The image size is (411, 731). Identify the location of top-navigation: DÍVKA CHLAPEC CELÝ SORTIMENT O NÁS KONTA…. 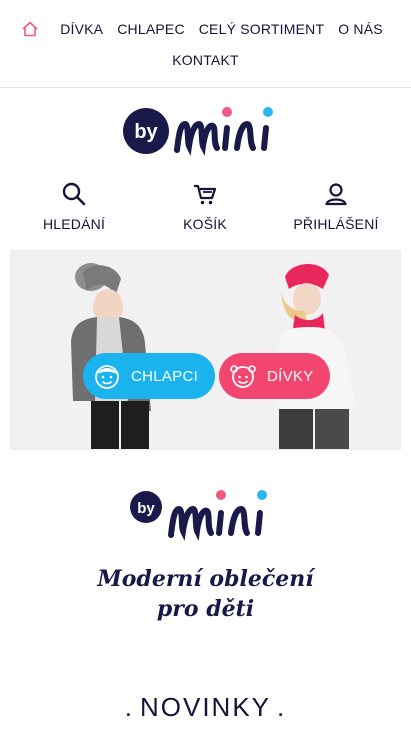
(205, 44).